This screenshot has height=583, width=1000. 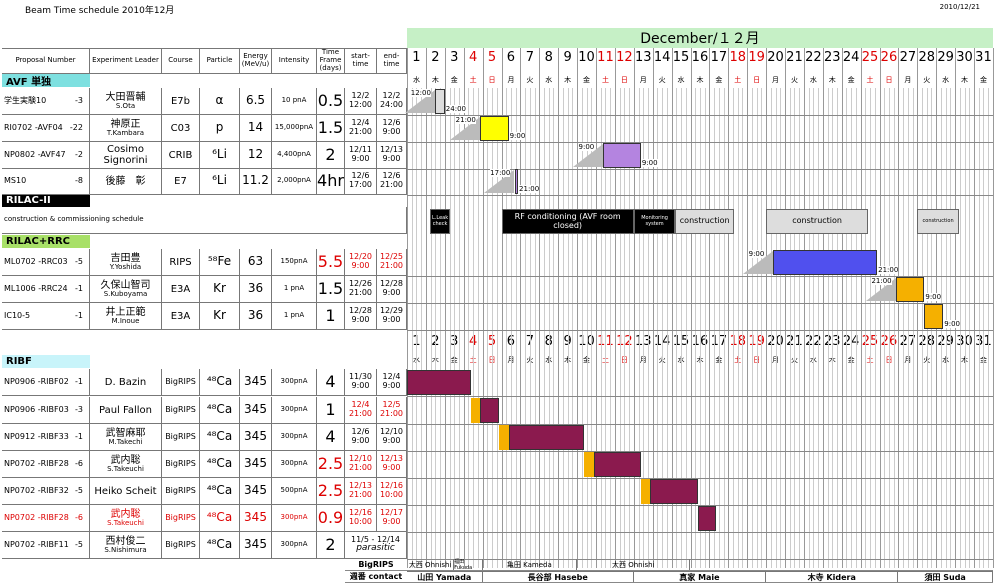 I want to click on ribf_rows-particle: ⁴⁸Ca, so click(x=220, y=410).